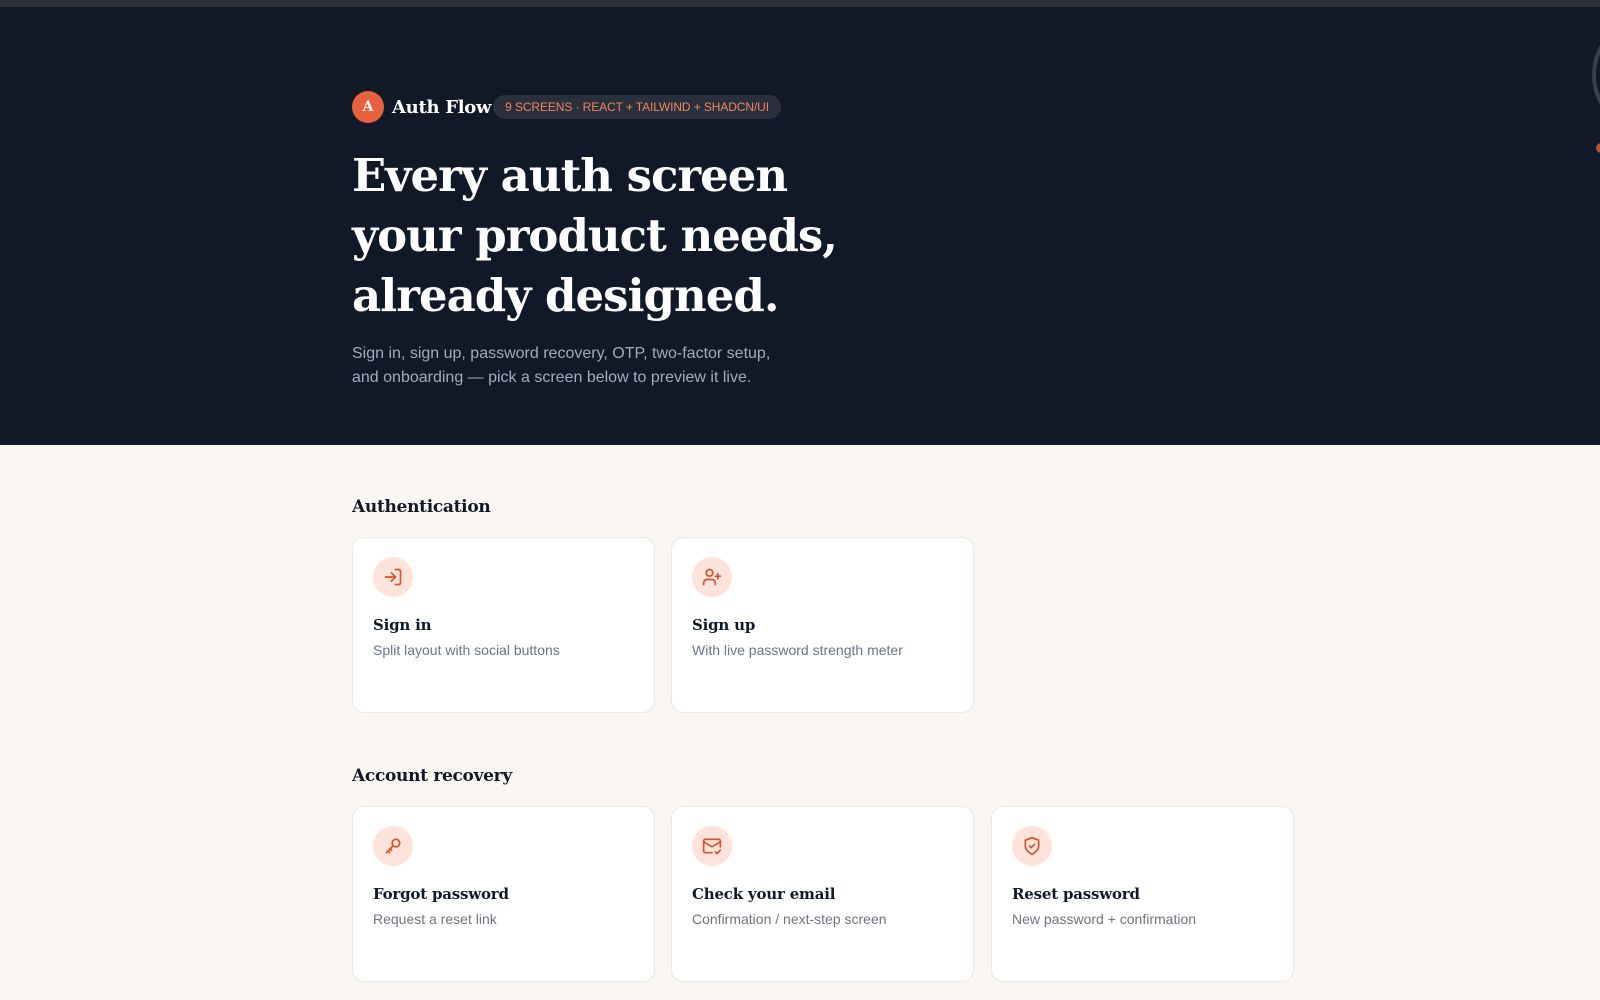  Describe the element at coordinates (1596, 75) in the screenshot. I see `decorative-ring` at that location.